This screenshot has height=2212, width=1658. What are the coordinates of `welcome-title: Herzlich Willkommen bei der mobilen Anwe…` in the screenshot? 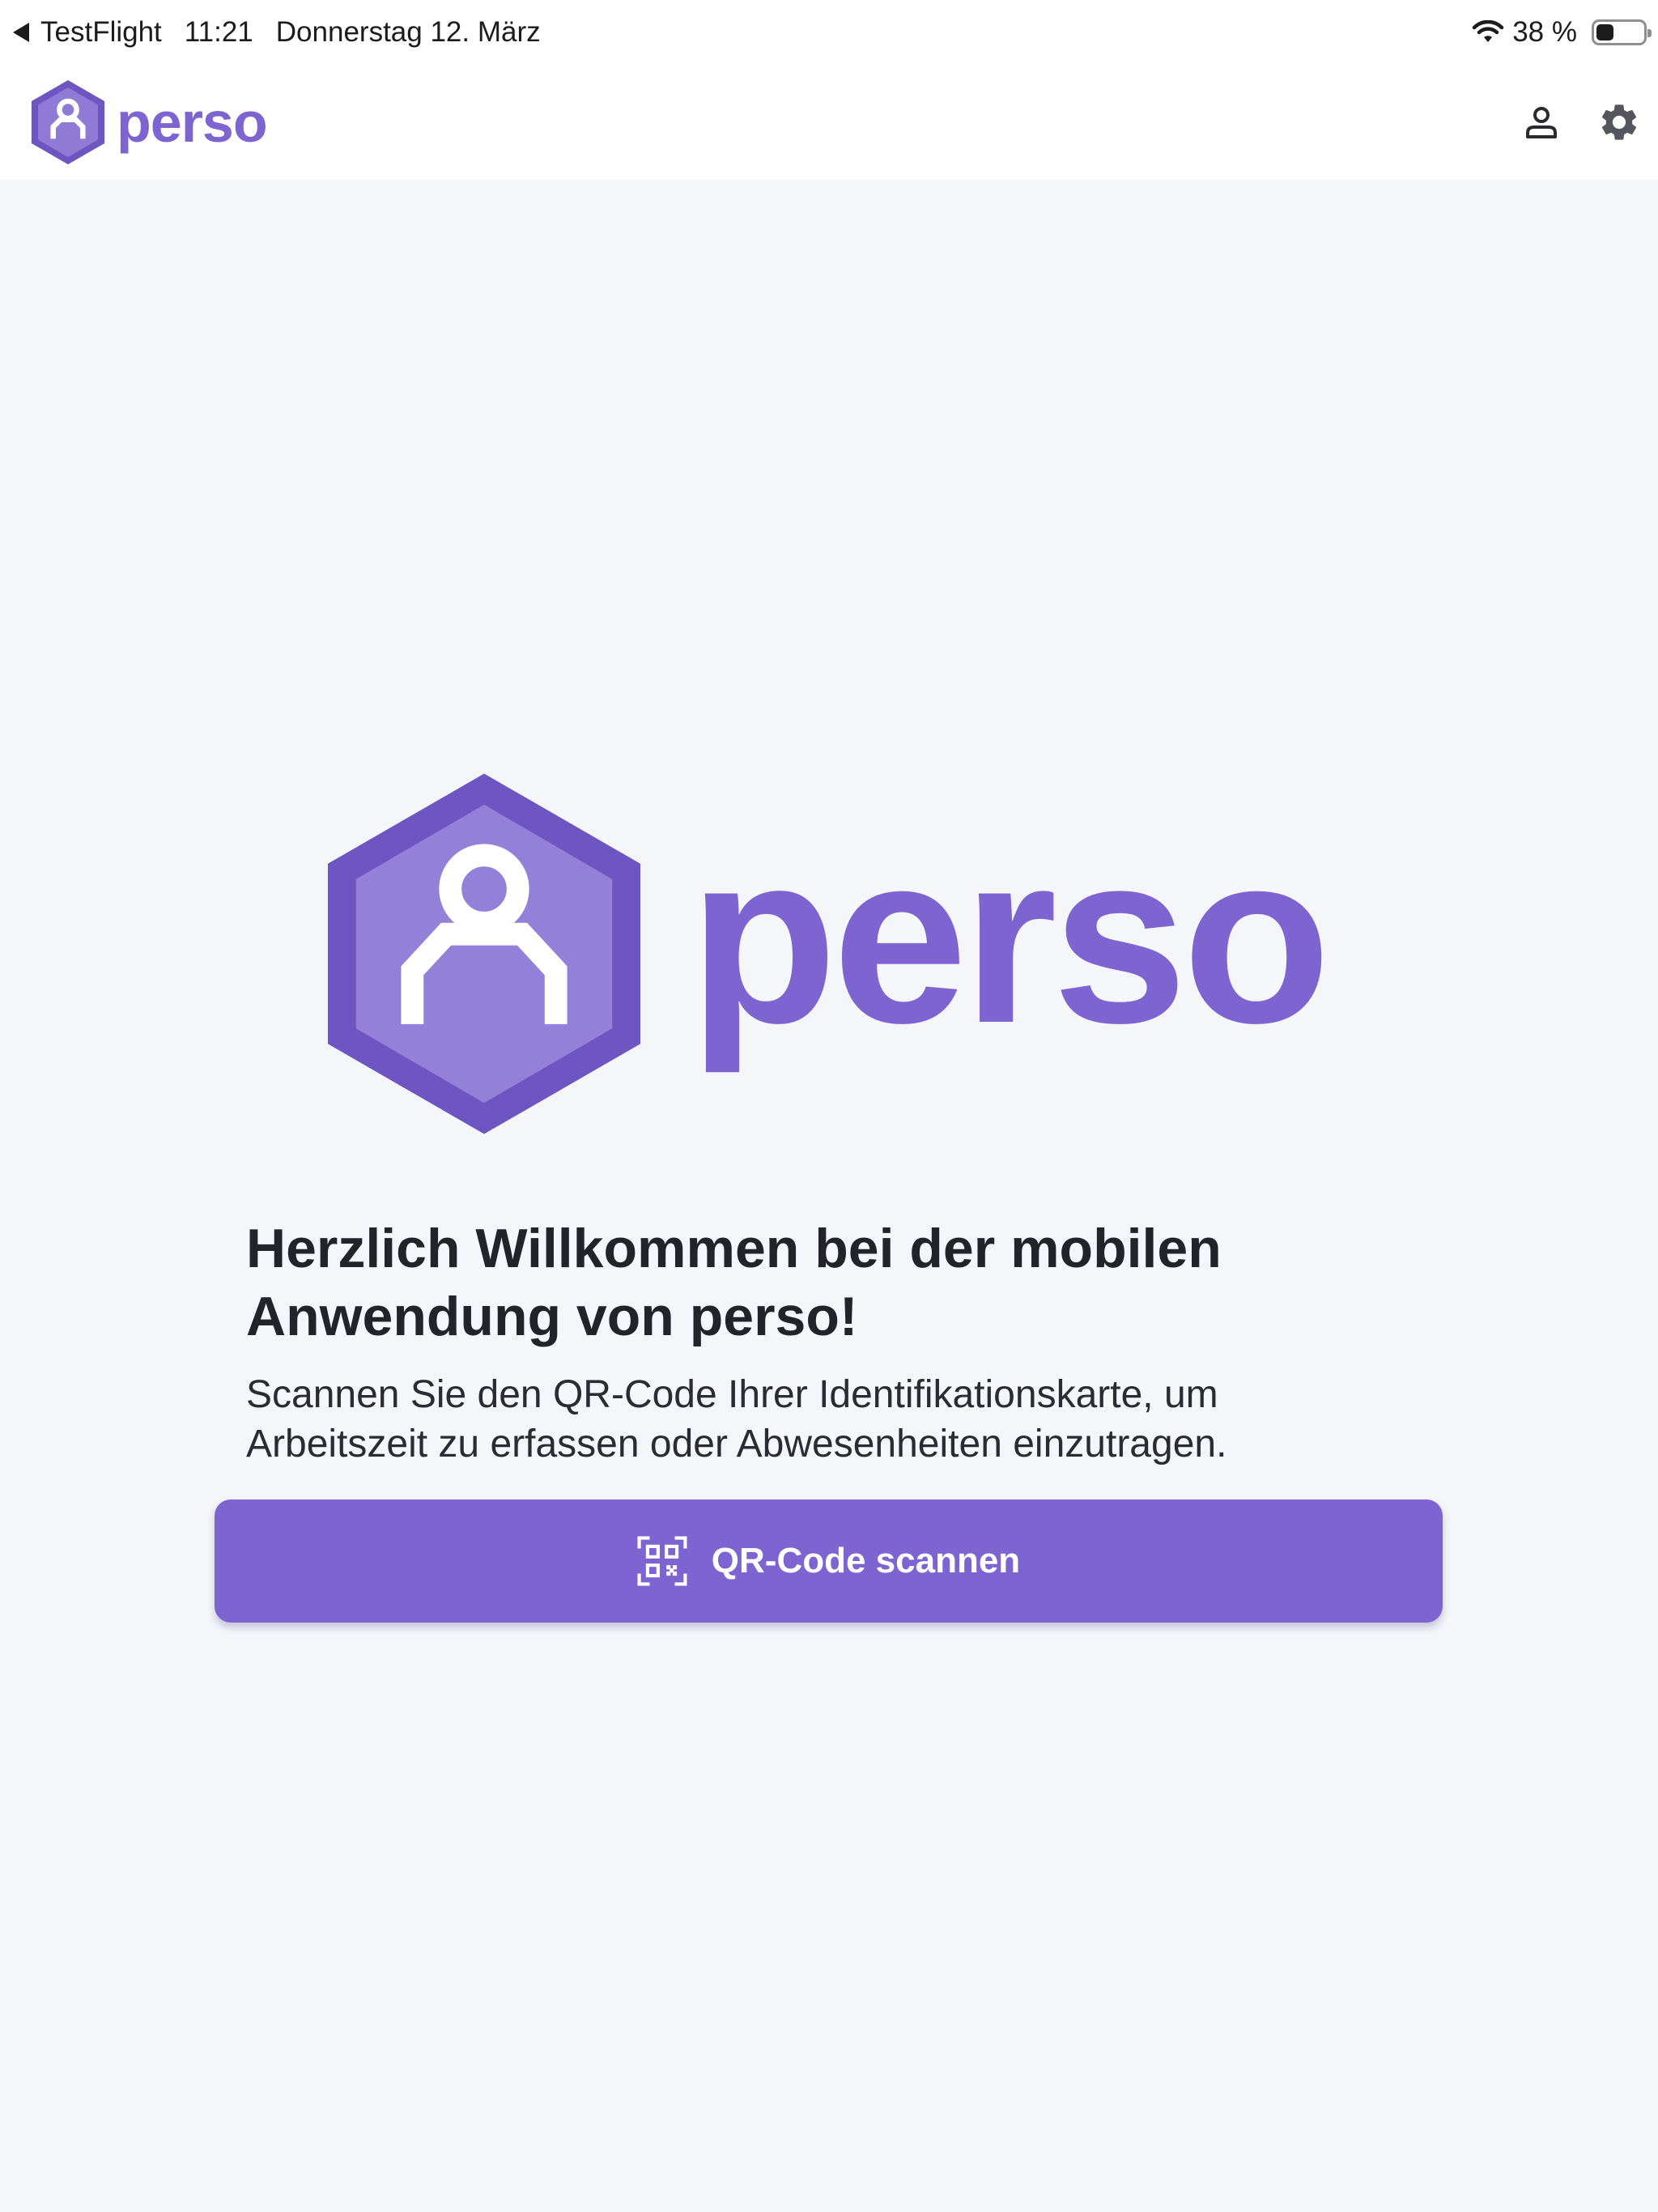 It's located at (853, 1282).